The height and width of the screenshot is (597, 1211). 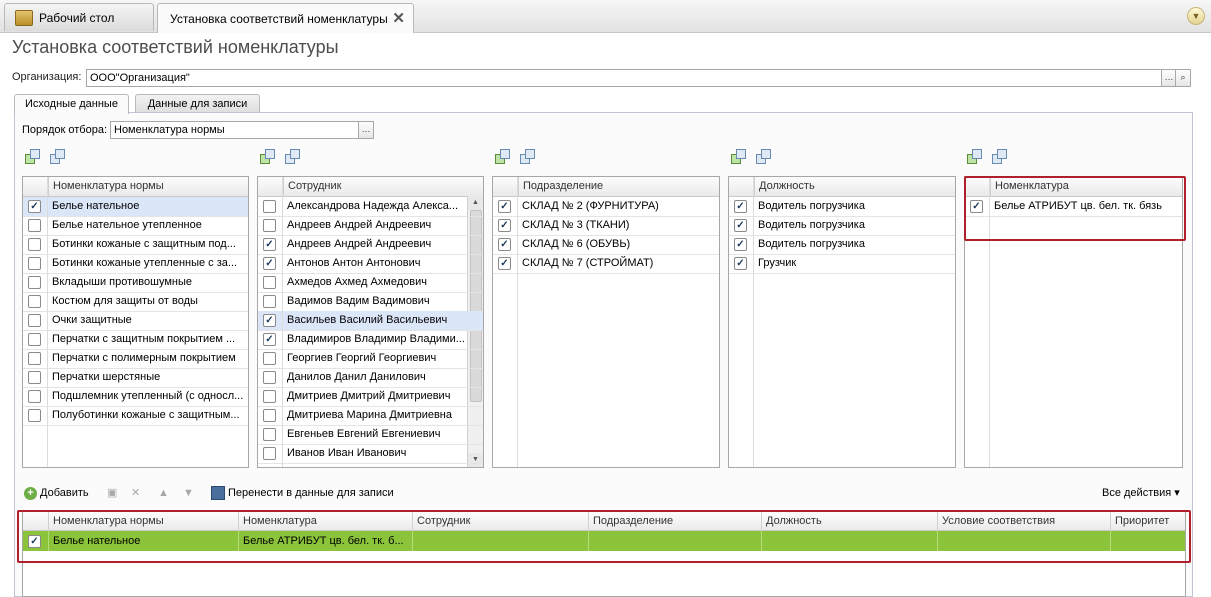 What do you see at coordinates (370, 283) in the screenshot?
I see `list-item: Ахмедов Ахмед Ахмедович` at bounding box center [370, 283].